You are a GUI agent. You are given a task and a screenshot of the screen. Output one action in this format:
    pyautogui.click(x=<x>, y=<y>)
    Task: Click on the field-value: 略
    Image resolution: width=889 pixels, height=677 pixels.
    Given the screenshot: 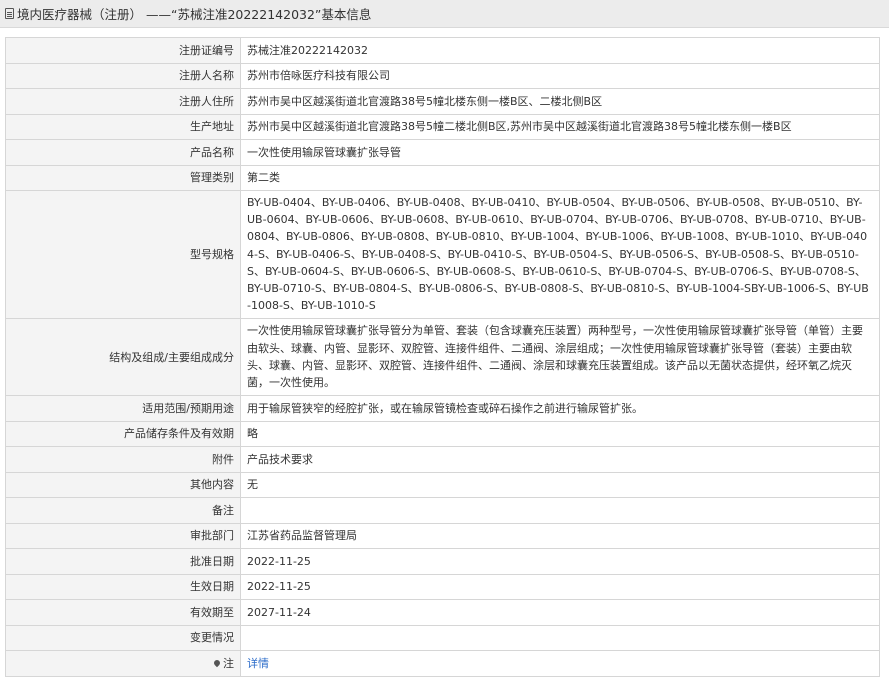 What is the action you would take?
    pyautogui.click(x=560, y=434)
    